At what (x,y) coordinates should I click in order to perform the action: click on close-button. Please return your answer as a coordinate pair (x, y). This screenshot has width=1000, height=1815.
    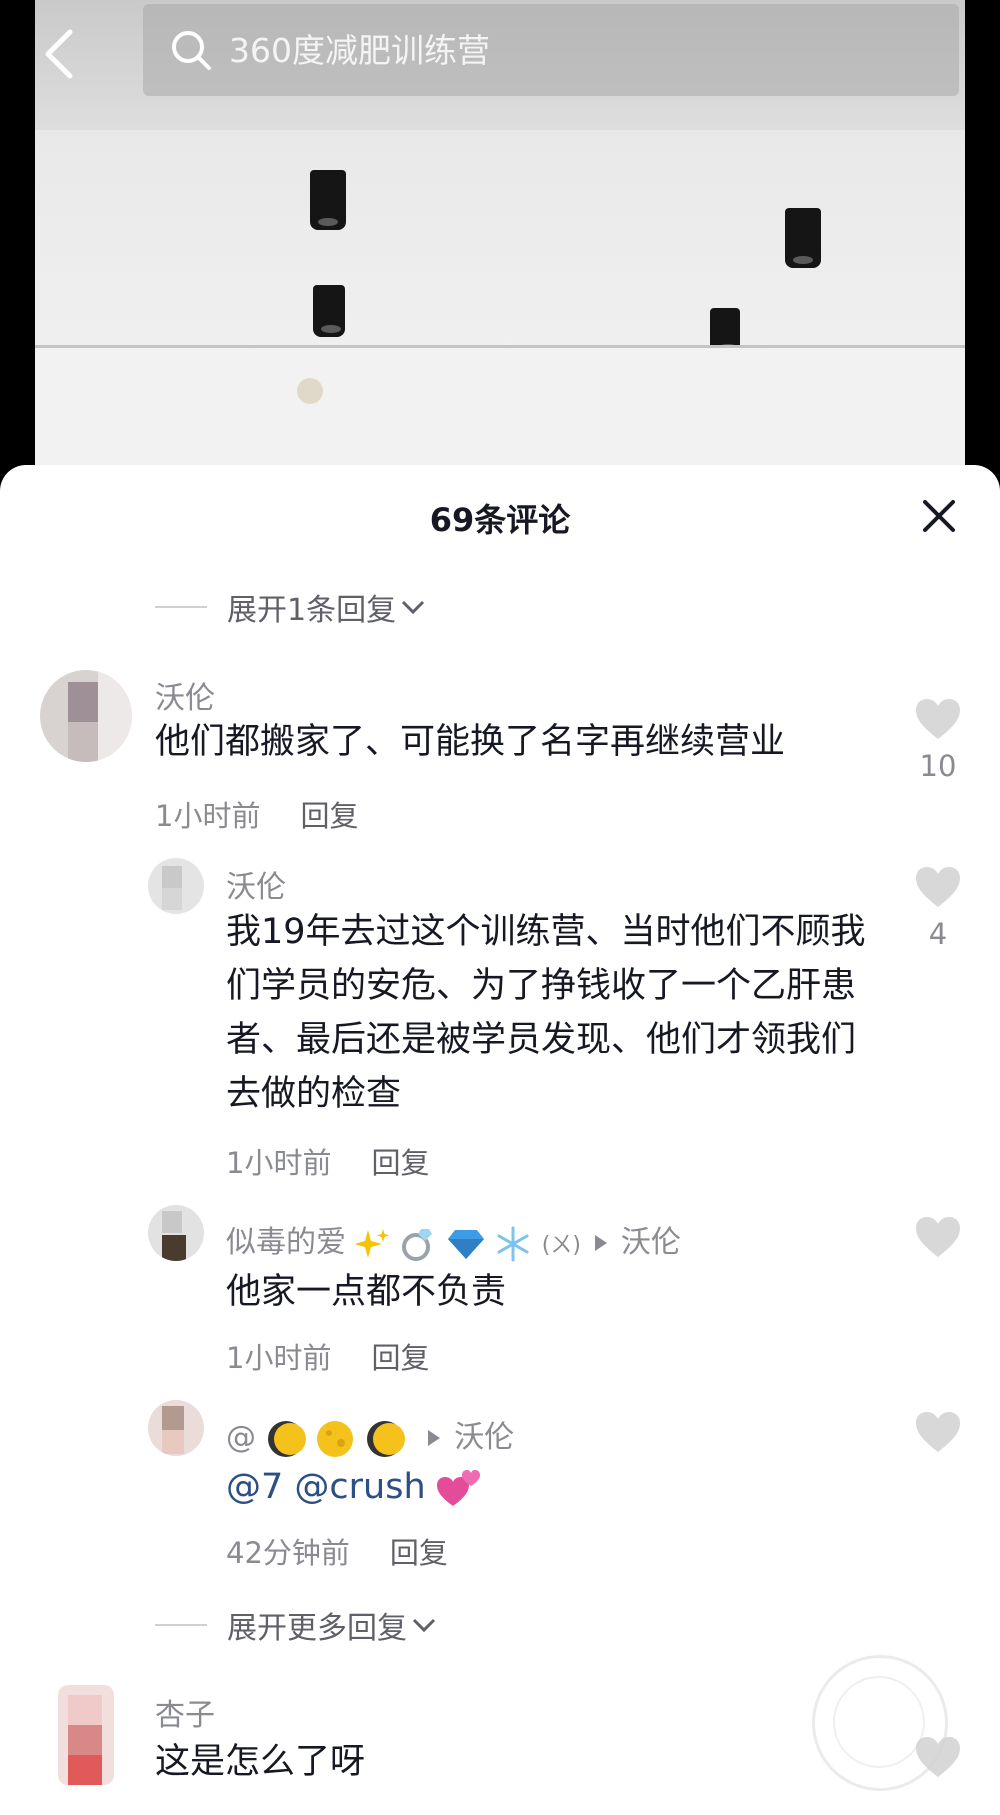
    Looking at the image, I should click on (939, 516).